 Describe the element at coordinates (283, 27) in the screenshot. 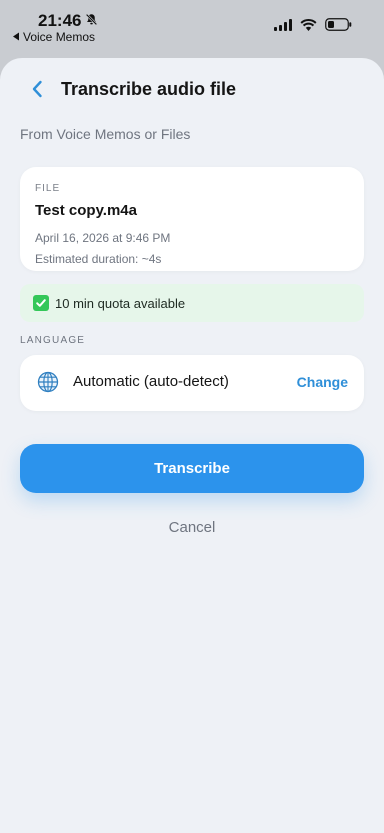

I see `signal-icon` at that location.